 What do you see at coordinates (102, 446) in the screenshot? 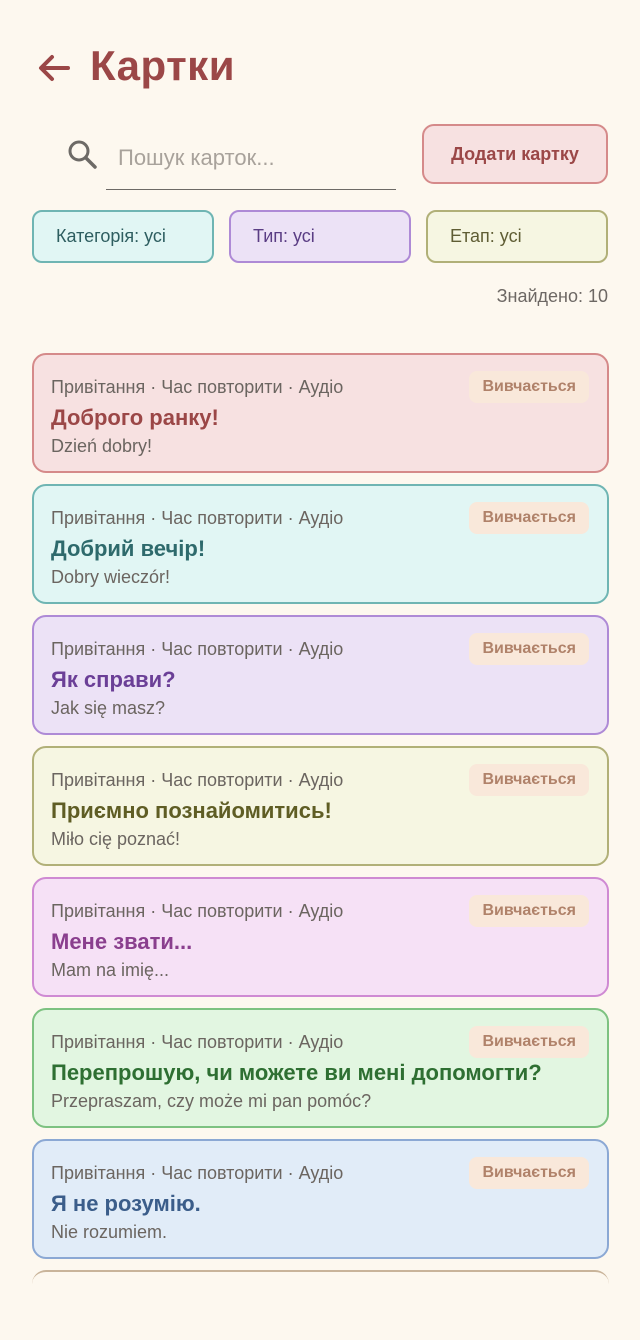
I see `card-translation: Dzień dobry!` at bounding box center [102, 446].